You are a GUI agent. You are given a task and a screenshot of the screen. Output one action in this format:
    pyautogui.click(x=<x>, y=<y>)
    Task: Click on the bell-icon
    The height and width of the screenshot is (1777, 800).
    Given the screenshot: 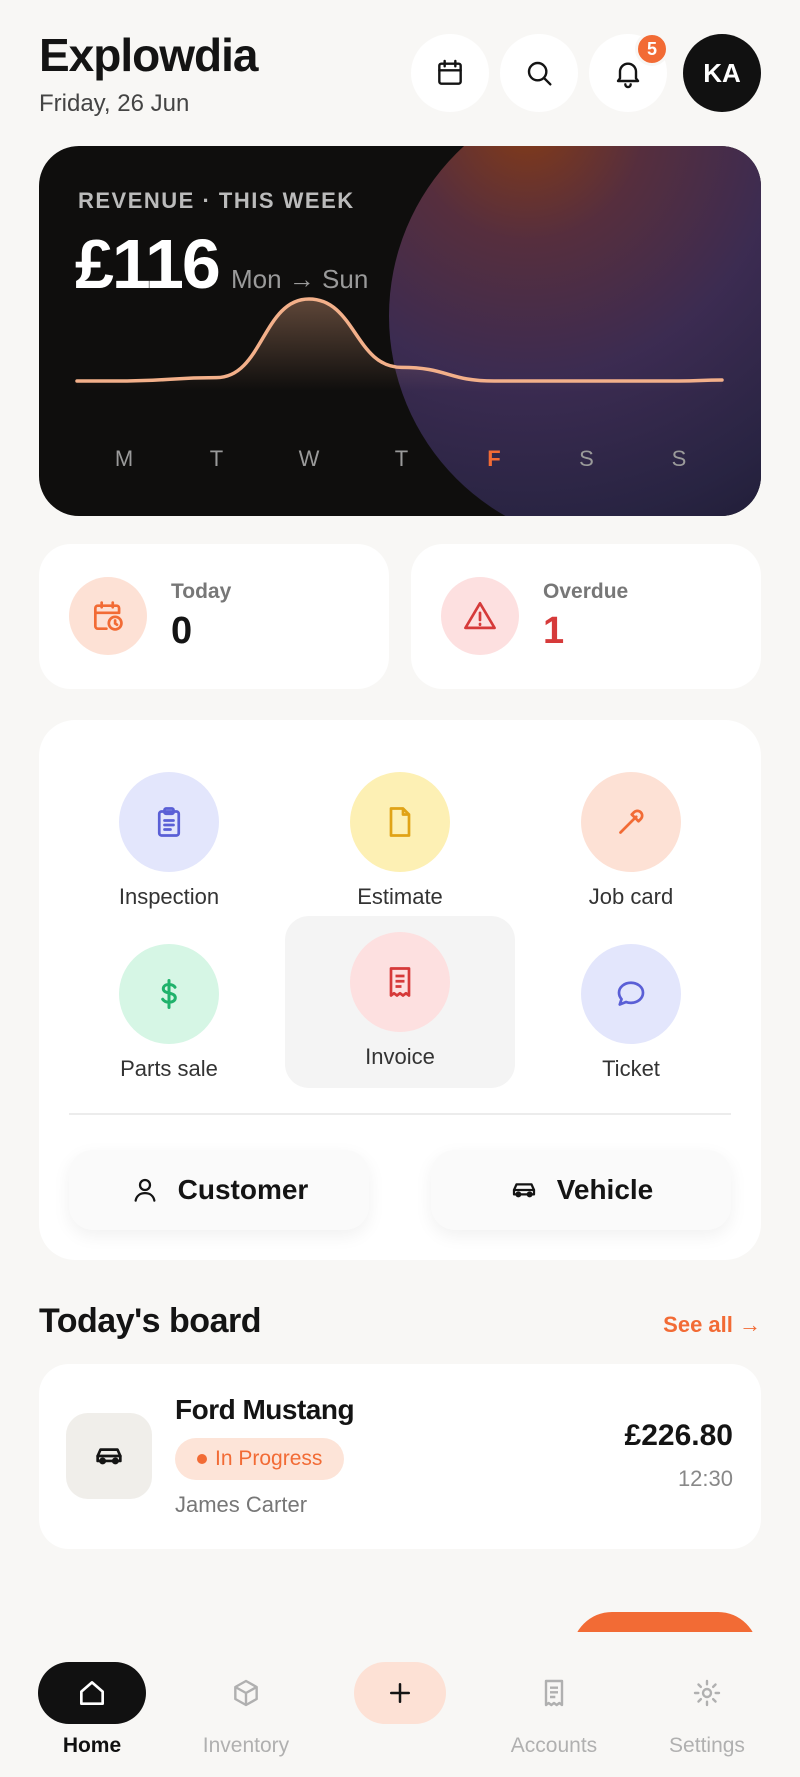 What is the action you would take?
    pyautogui.click(x=628, y=75)
    